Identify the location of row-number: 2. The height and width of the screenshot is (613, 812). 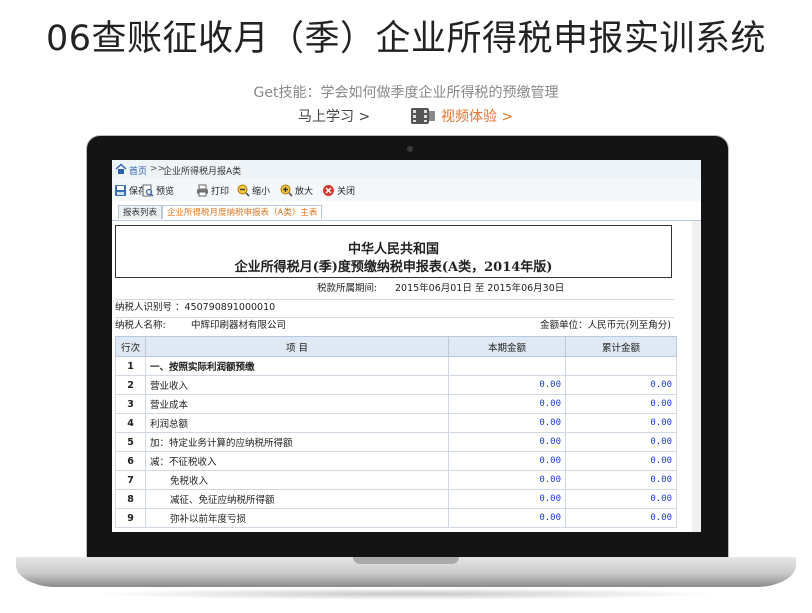
(130, 385).